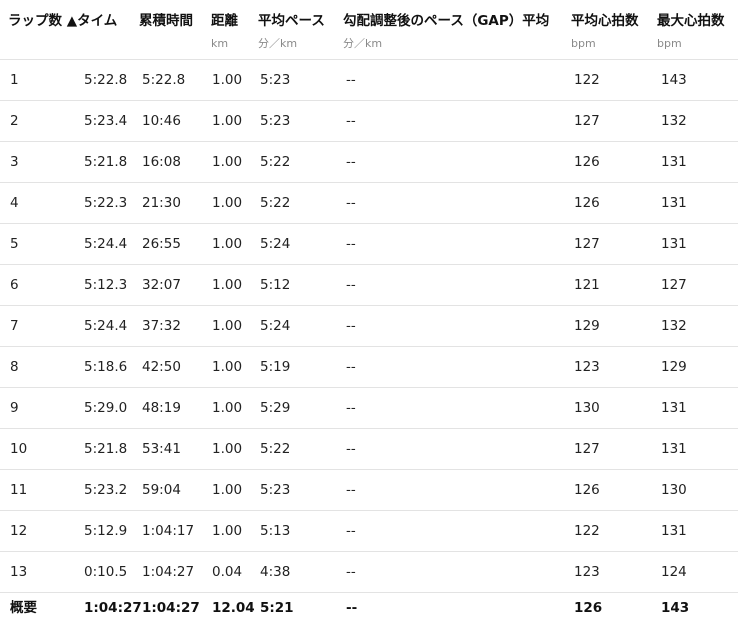 This screenshot has width=738, height=628. I want to click on lap-time-cell: 5:29.0, so click(106, 408).